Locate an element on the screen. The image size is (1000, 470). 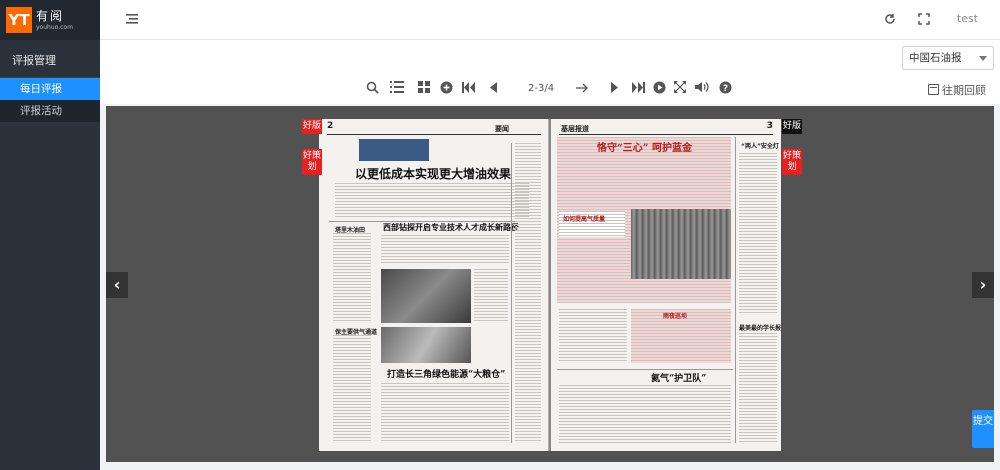
right-night-title: 雨夜巡坝 is located at coordinates (675, 316).